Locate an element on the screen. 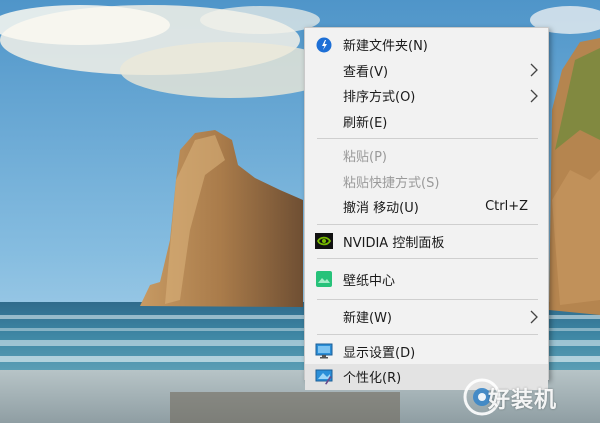  menu-item-undo-move: 撤消 移动(U) Ctrl+Z is located at coordinates (426, 207).